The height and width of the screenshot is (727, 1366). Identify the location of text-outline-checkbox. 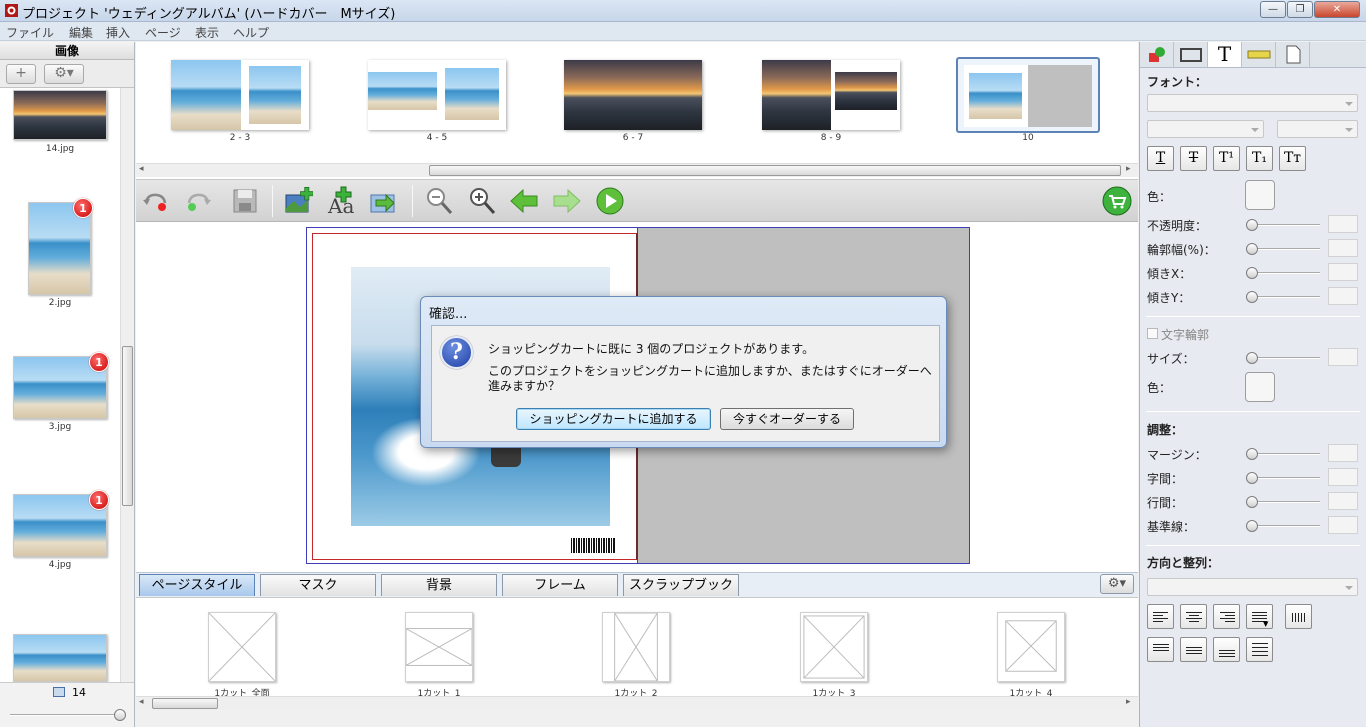
(1152, 333).